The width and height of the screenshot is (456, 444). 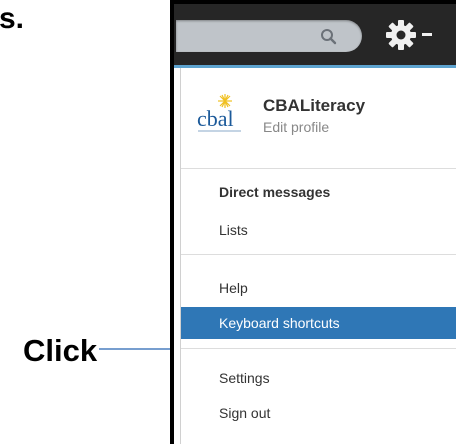 I want to click on profile-name: CBALiteracy, so click(x=314, y=106).